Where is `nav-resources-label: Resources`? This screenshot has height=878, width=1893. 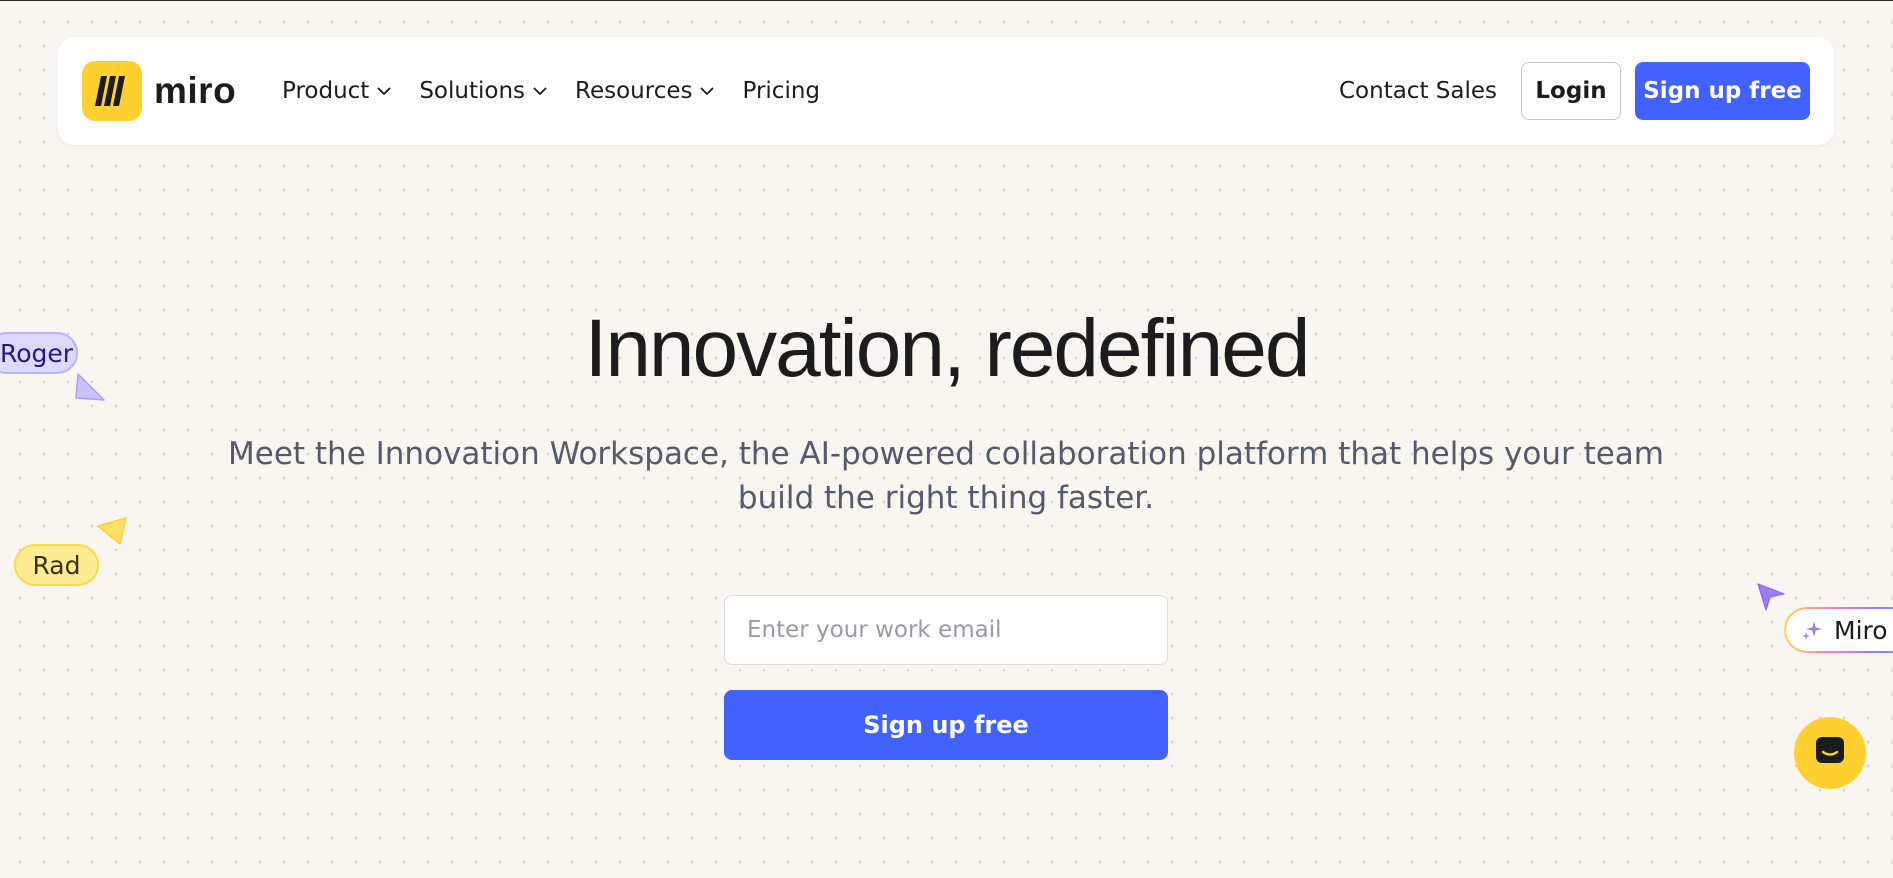 nav-resources-label: Resources is located at coordinates (634, 91).